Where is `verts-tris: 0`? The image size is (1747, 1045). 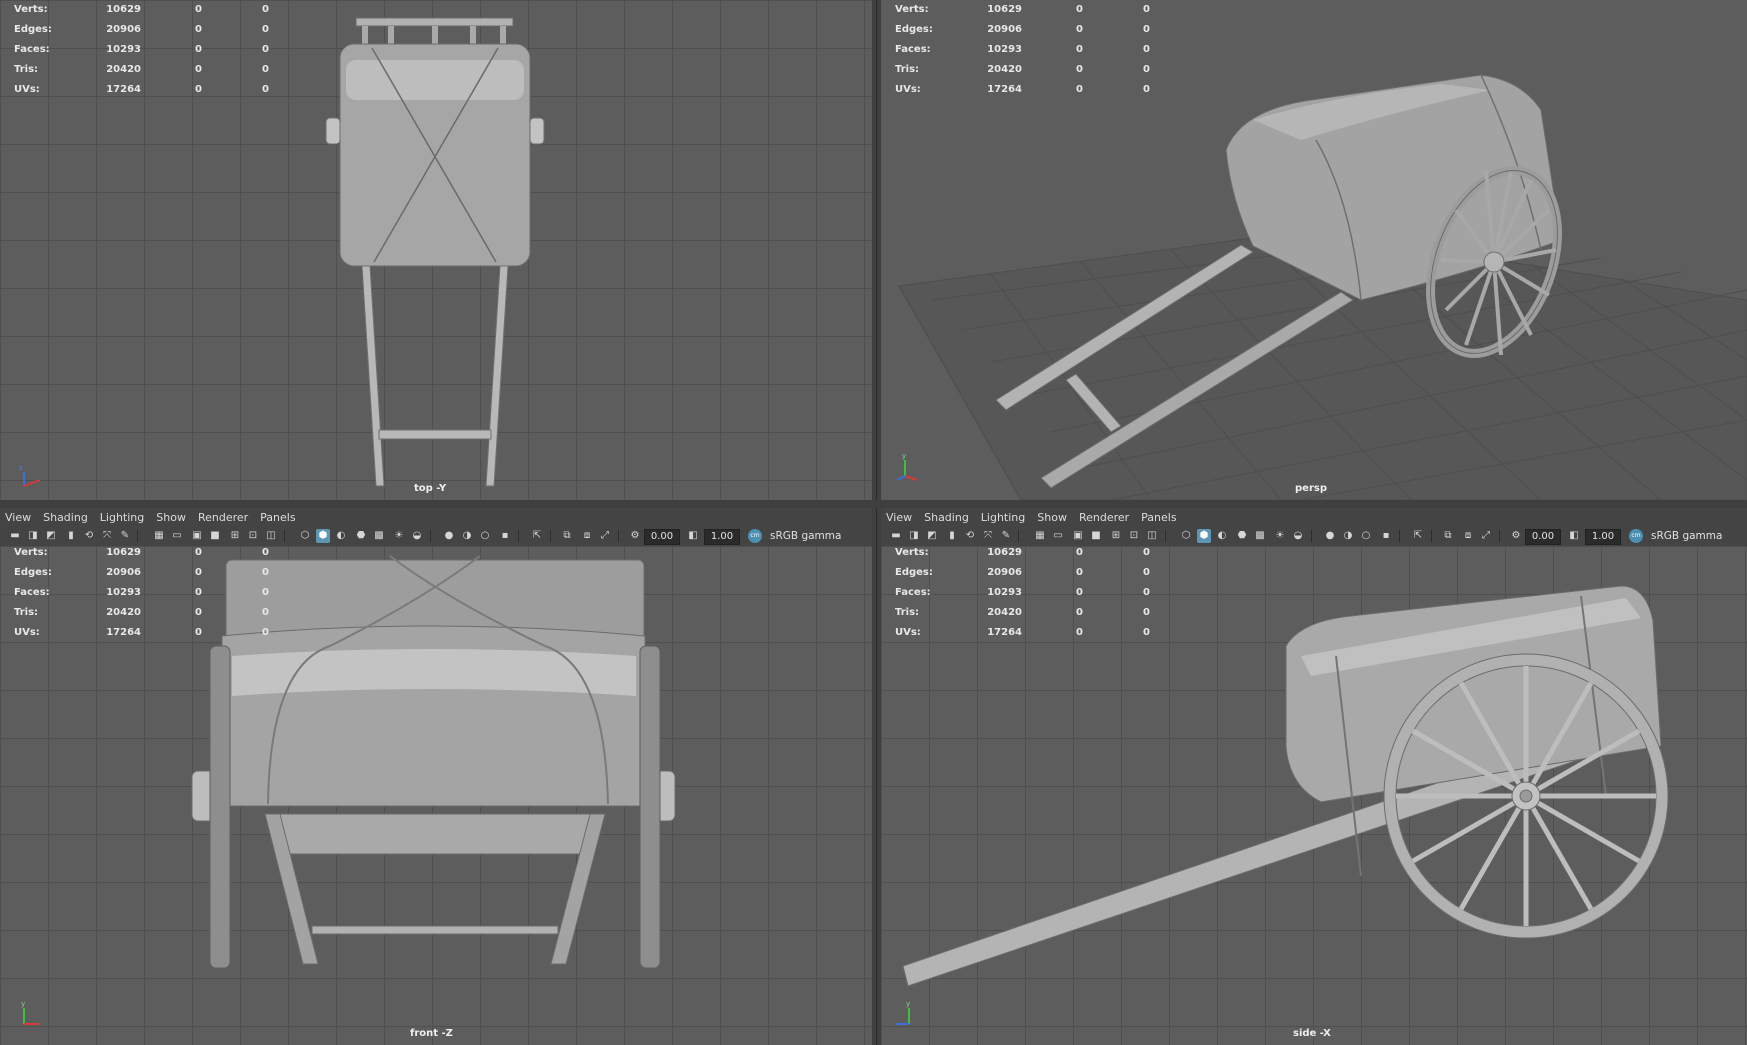
verts-tris: 0 is located at coordinates (1146, 552).